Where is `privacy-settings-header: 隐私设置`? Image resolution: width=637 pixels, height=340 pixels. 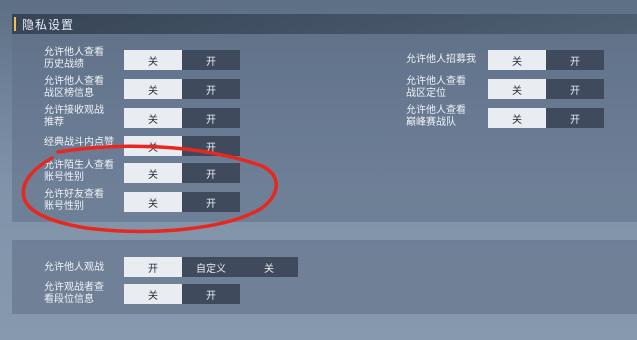
privacy-settings-header: 隐私设置 is located at coordinates (324, 24).